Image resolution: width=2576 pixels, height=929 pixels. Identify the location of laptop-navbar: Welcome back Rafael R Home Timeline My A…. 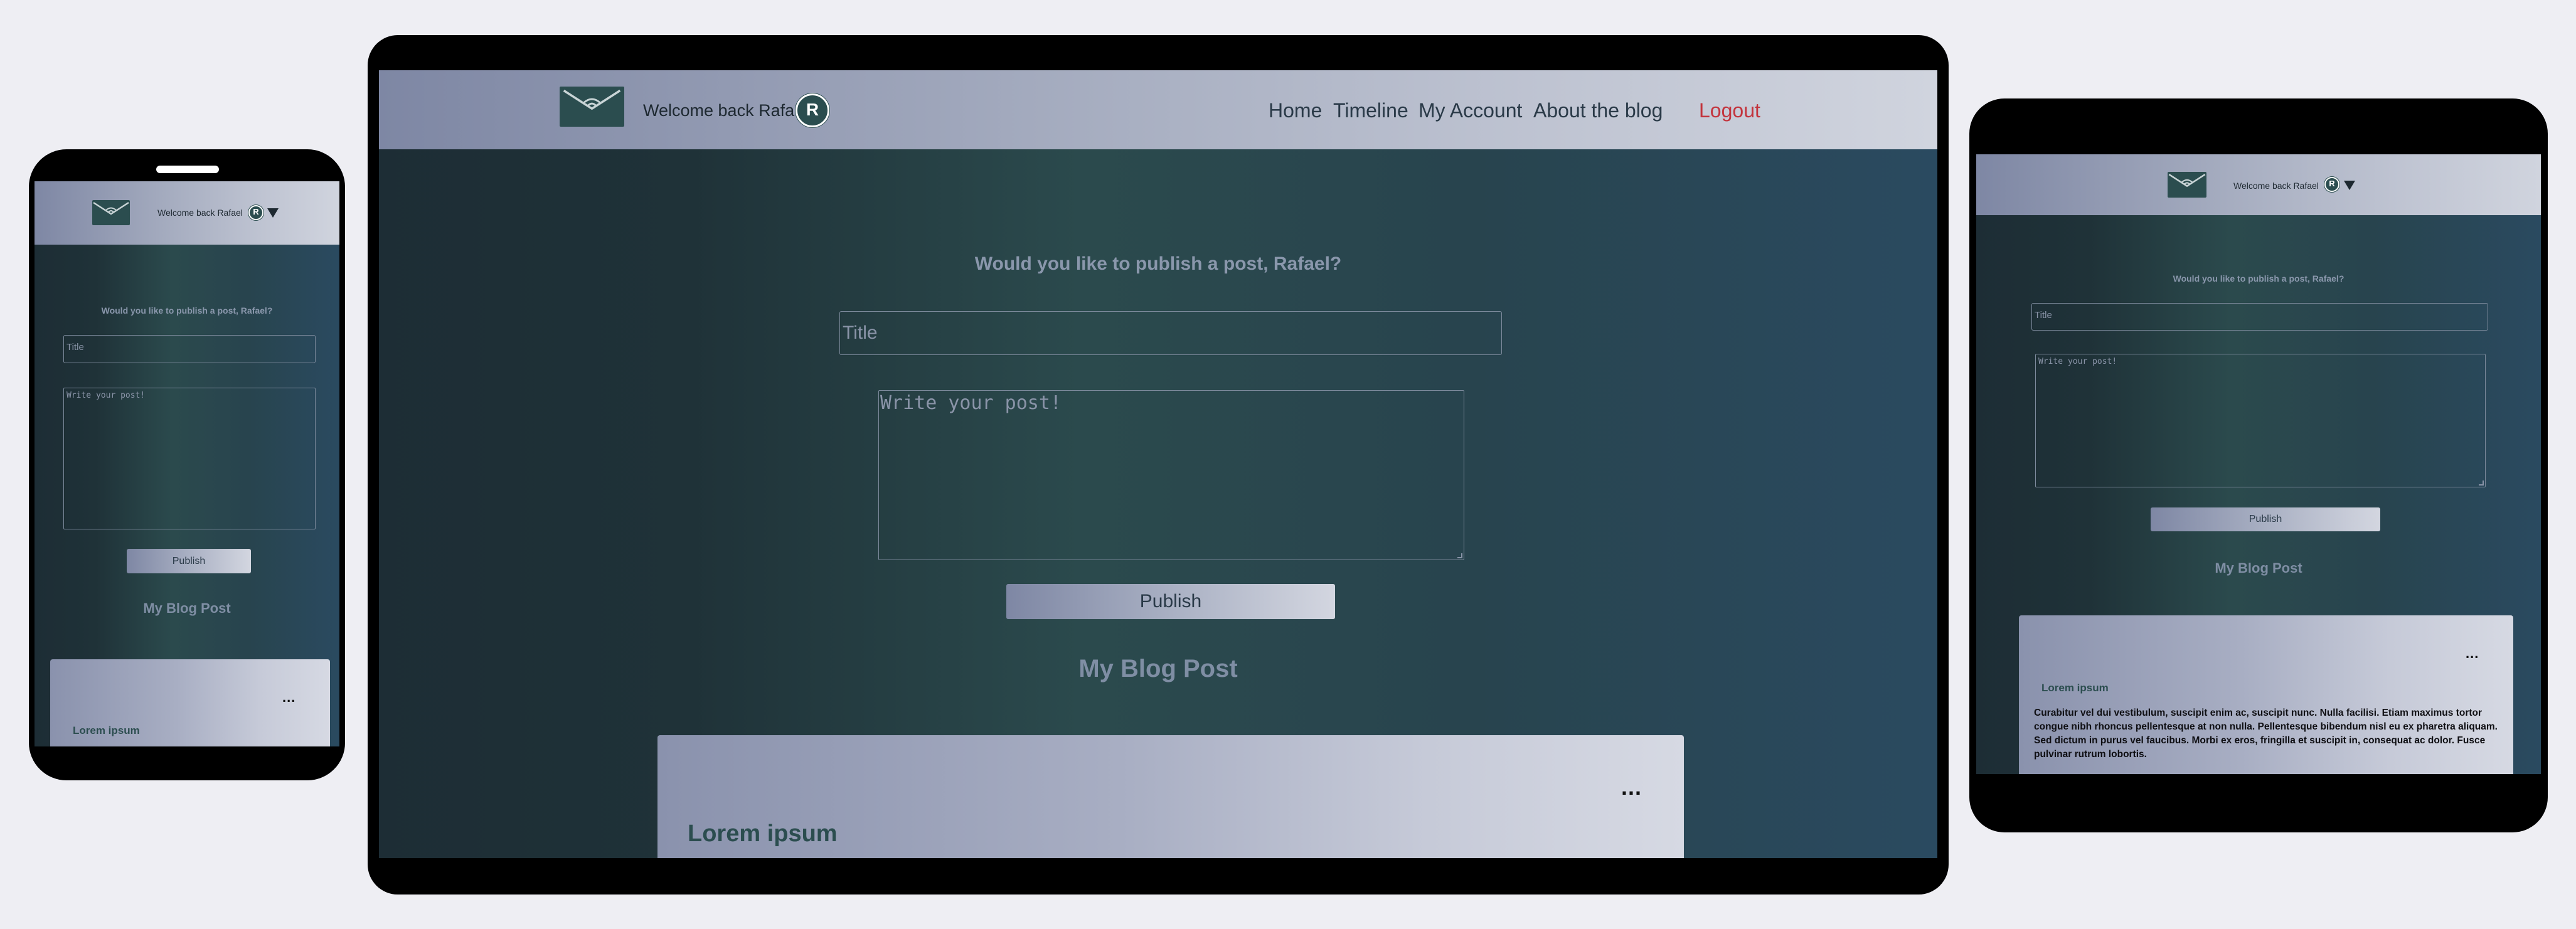
(1158, 109).